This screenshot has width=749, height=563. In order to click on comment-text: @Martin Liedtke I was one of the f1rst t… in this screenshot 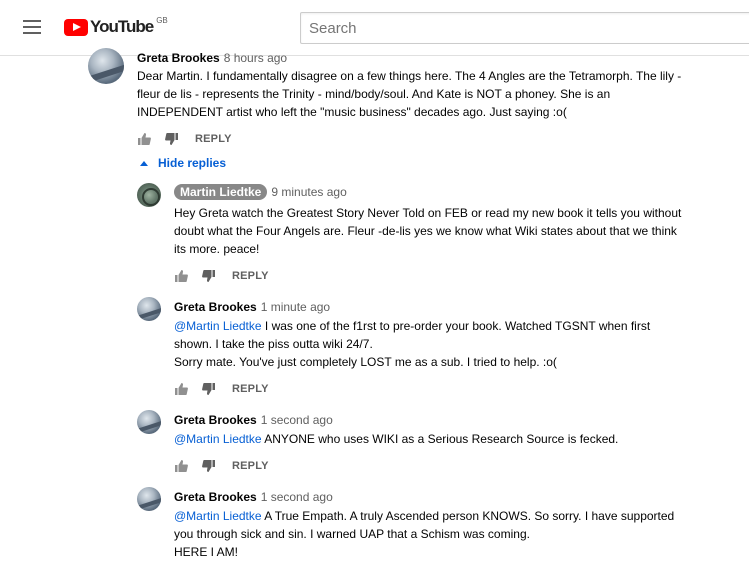, I will do `click(454, 344)`.